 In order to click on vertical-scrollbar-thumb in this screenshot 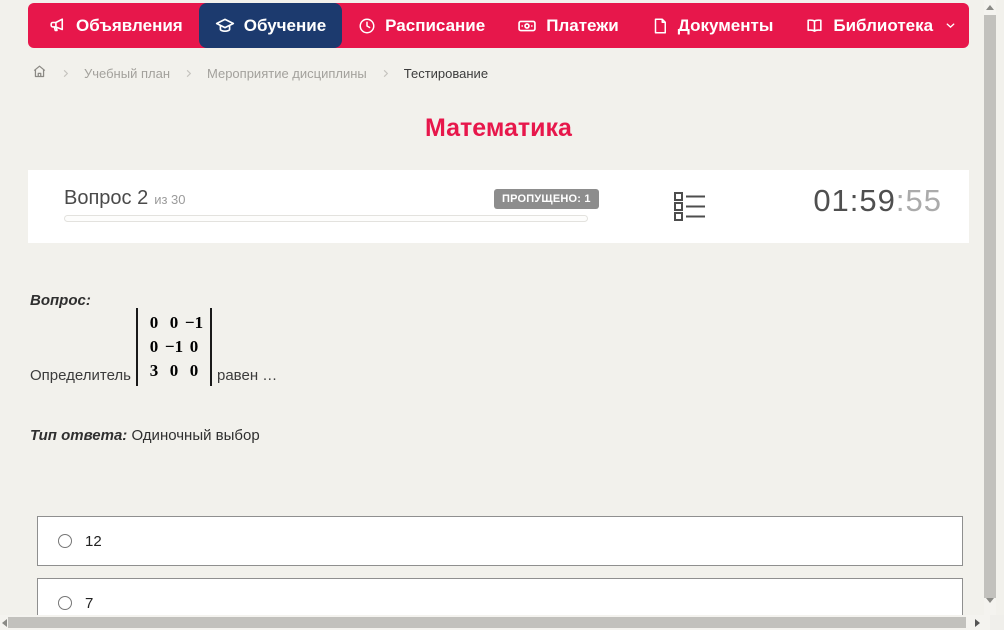, I will do `click(990, 306)`.